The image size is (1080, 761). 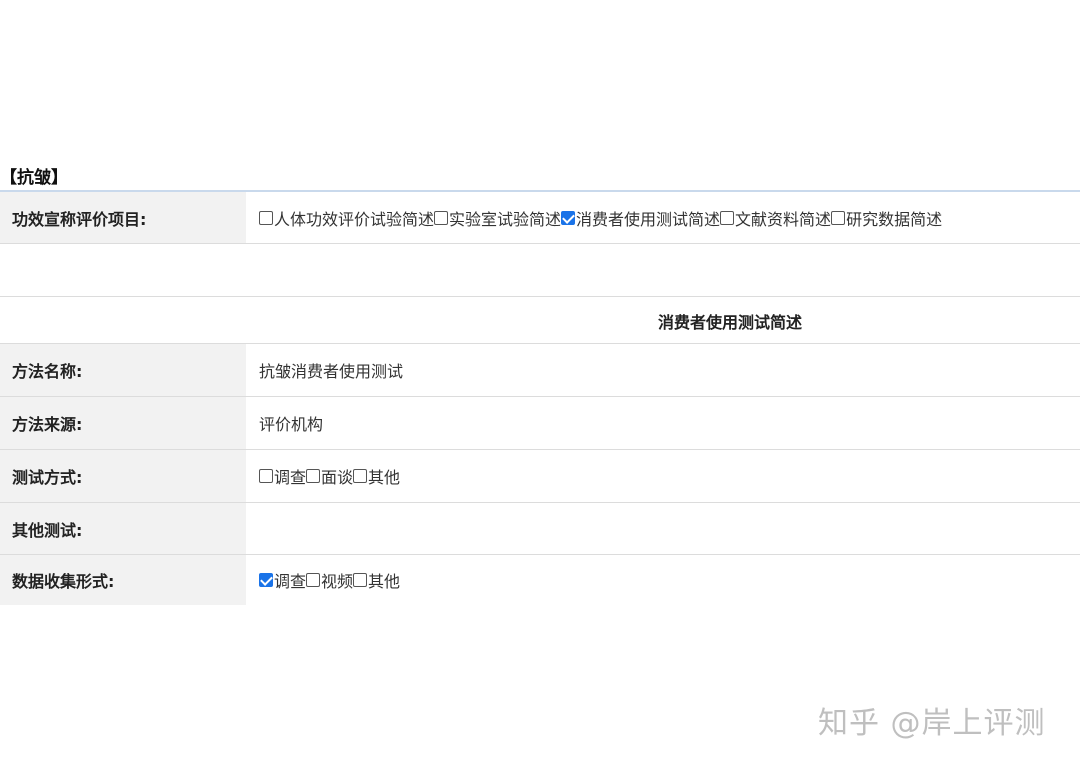 What do you see at coordinates (663, 370) in the screenshot?
I see `method-name-value: 抗皱消费者使用测试` at bounding box center [663, 370].